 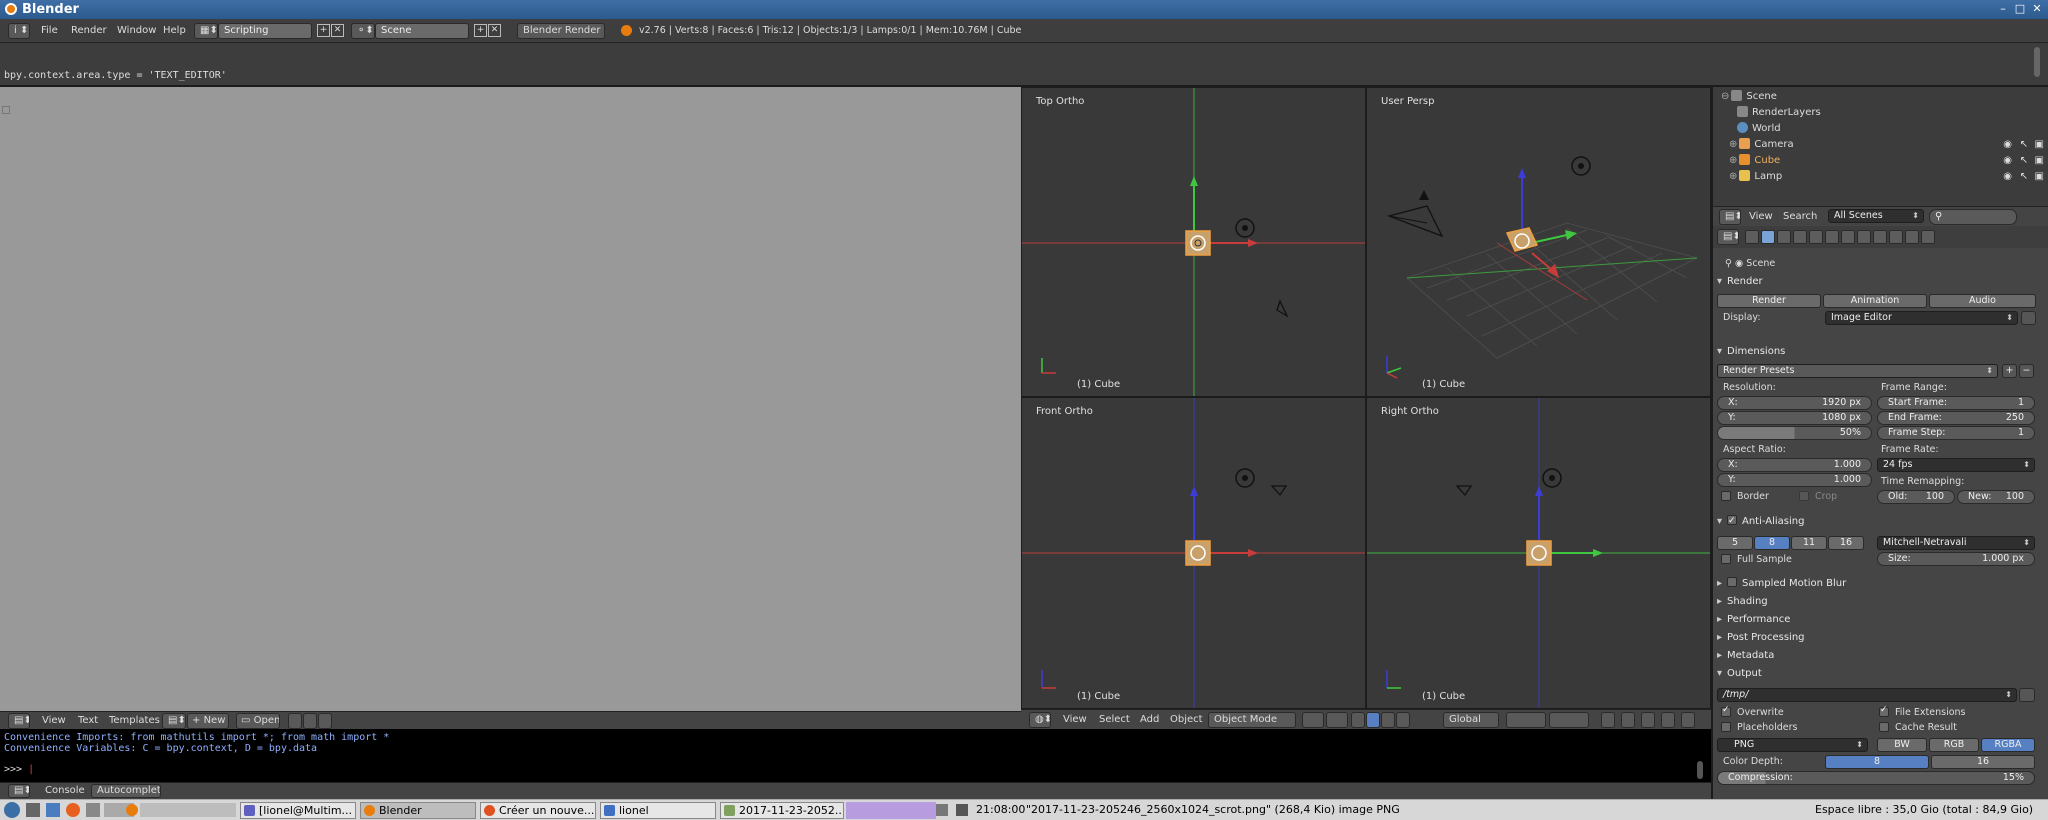 I want to click on panel-post-processing-header: ▸ Post Processing, so click(x=1881, y=638).